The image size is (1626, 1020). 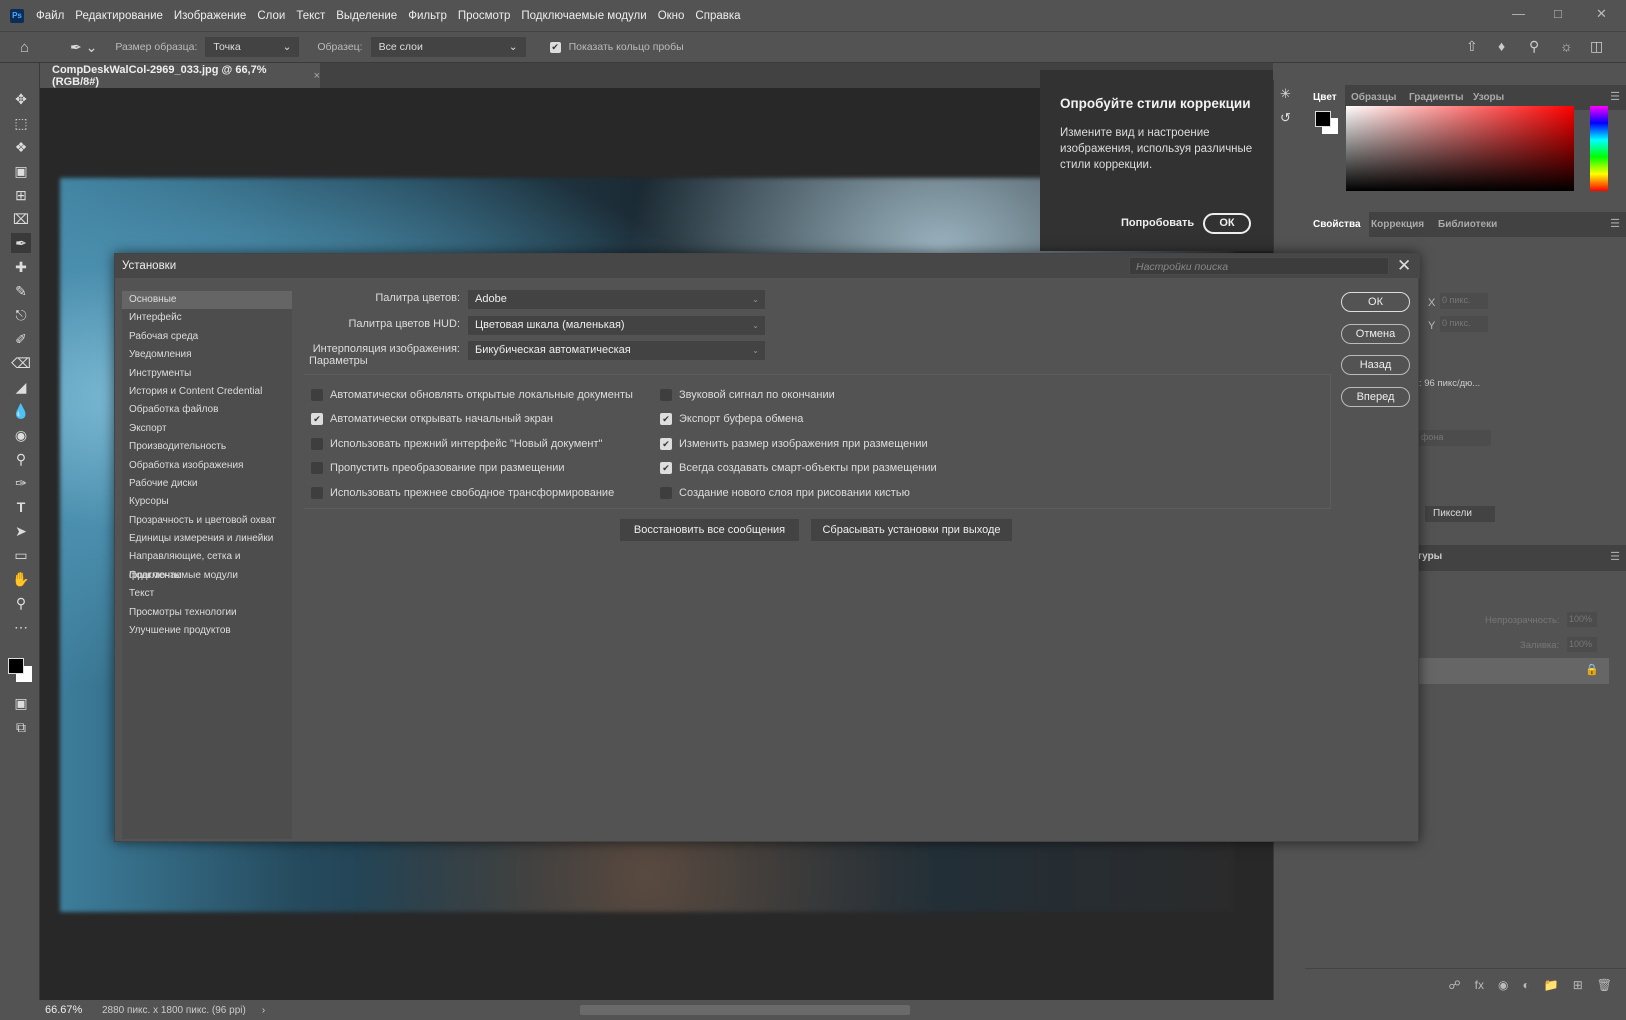 What do you see at coordinates (1479, 985) in the screenshot?
I see `fx-icon: fx` at bounding box center [1479, 985].